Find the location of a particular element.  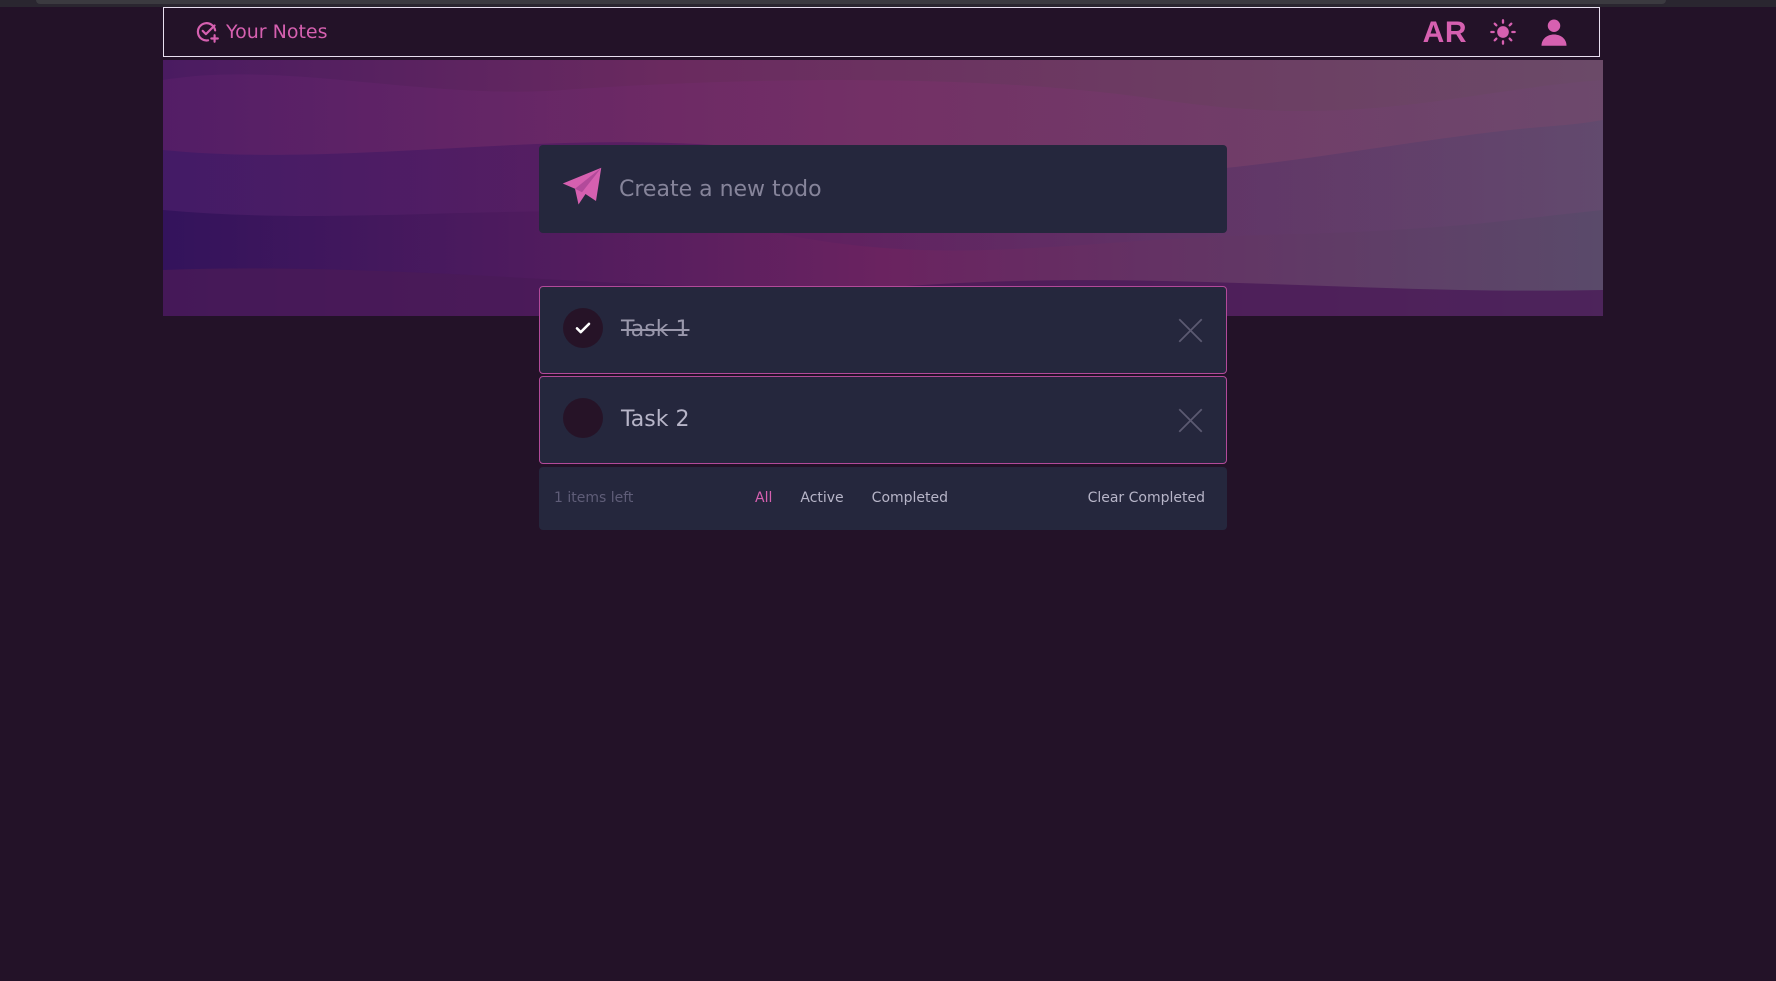

todo-item: Task 1 is located at coordinates (883, 330).